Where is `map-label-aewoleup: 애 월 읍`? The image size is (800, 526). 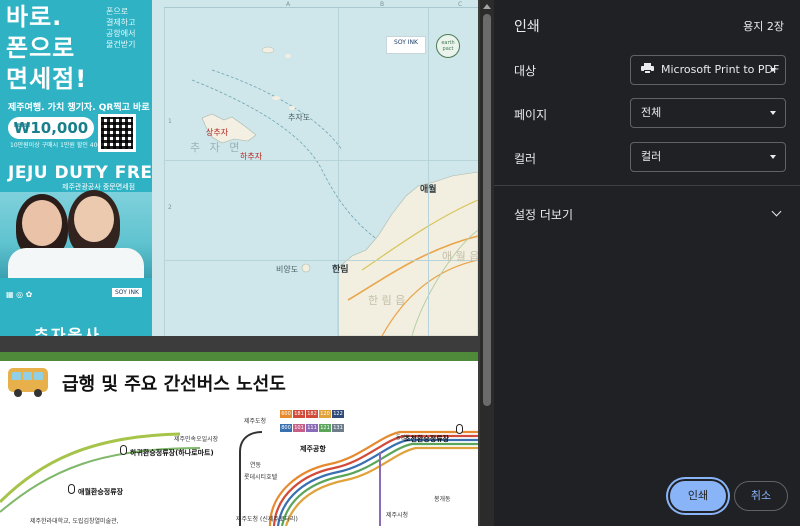 map-label-aewoleup: 애 월 읍 is located at coordinates (460, 256).